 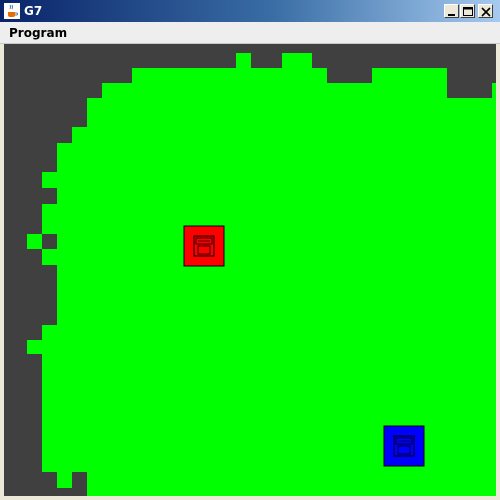 What do you see at coordinates (451, 11) in the screenshot?
I see `minimize-button` at bounding box center [451, 11].